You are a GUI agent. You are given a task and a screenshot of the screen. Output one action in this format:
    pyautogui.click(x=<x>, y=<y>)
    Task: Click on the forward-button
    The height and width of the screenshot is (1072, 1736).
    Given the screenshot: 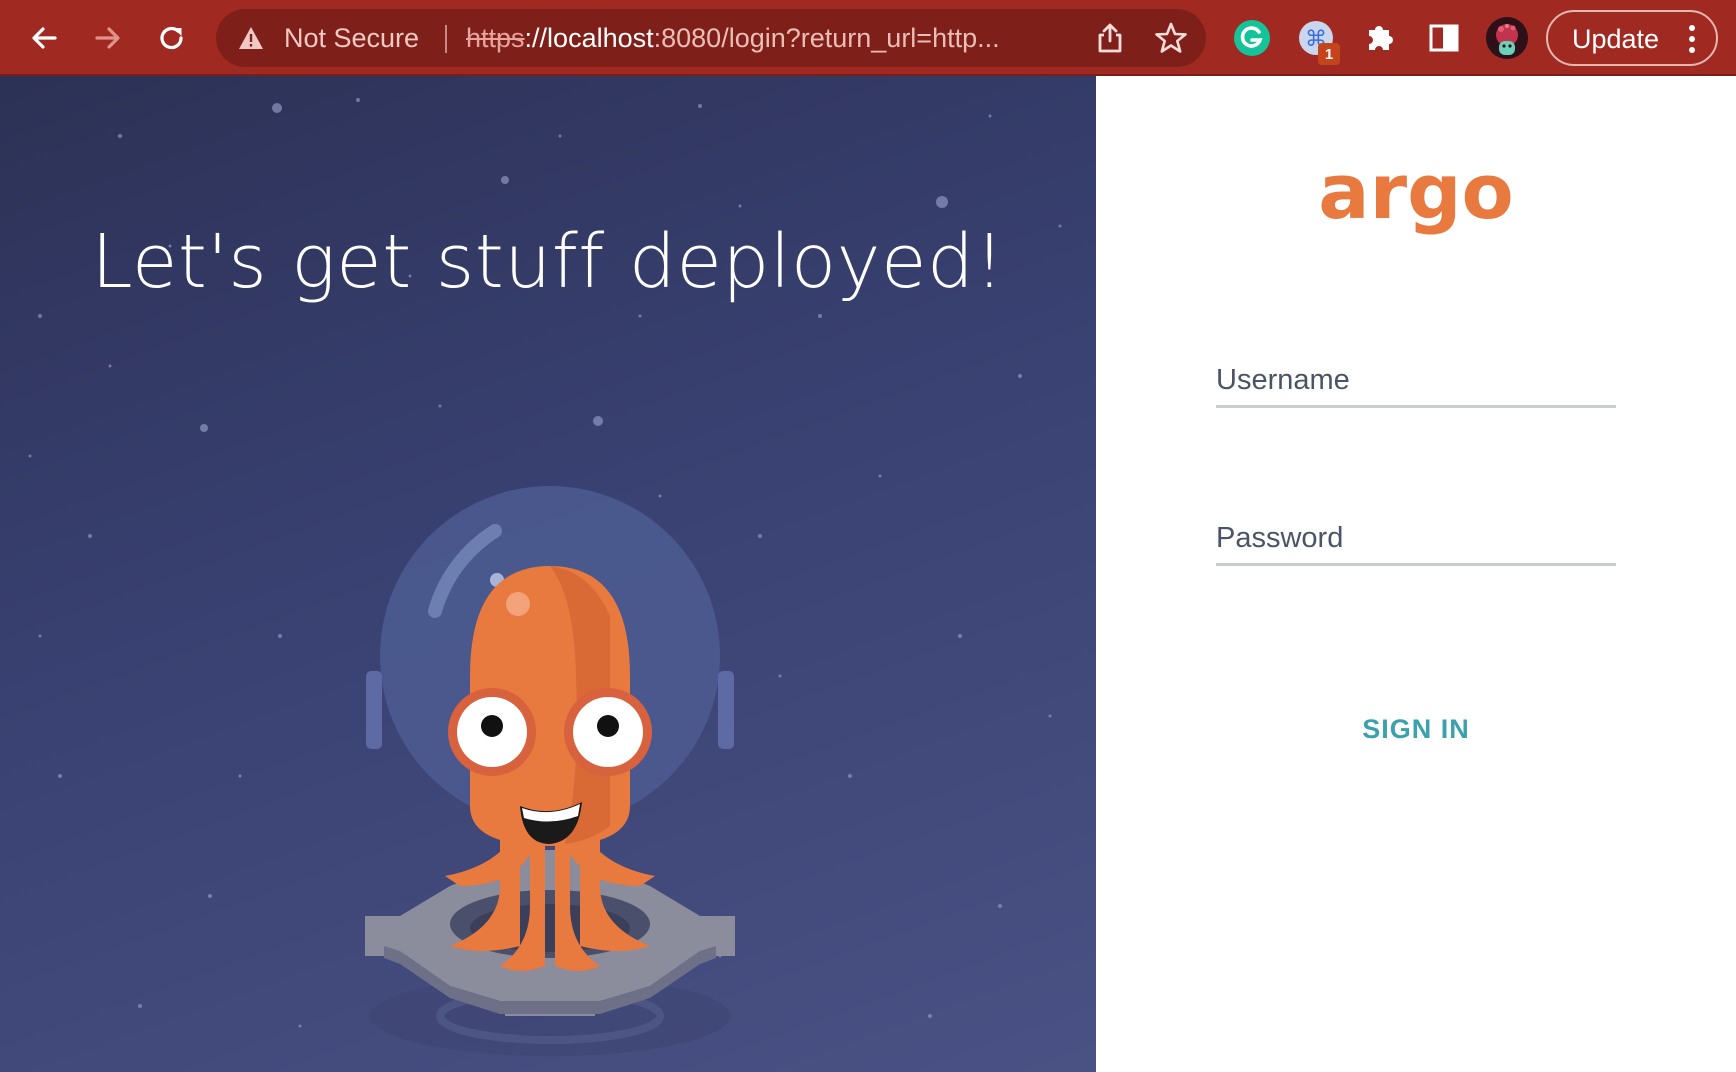 What is the action you would take?
    pyautogui.click(x=108, y=38)
    